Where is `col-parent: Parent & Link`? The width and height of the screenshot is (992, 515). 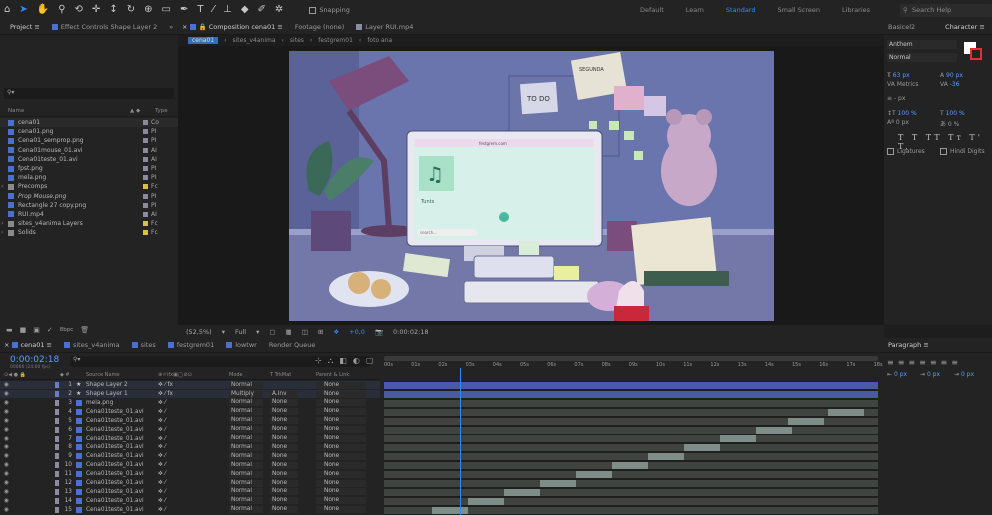
col-parent: Parent & Link is located at coordinates (332, 375).